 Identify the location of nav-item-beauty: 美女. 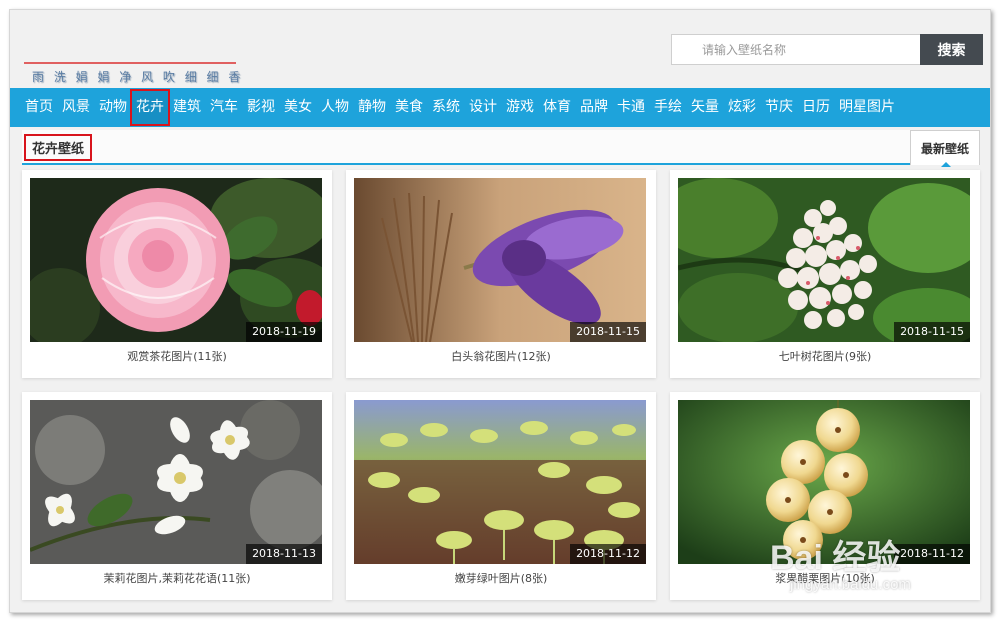
(298, 107).